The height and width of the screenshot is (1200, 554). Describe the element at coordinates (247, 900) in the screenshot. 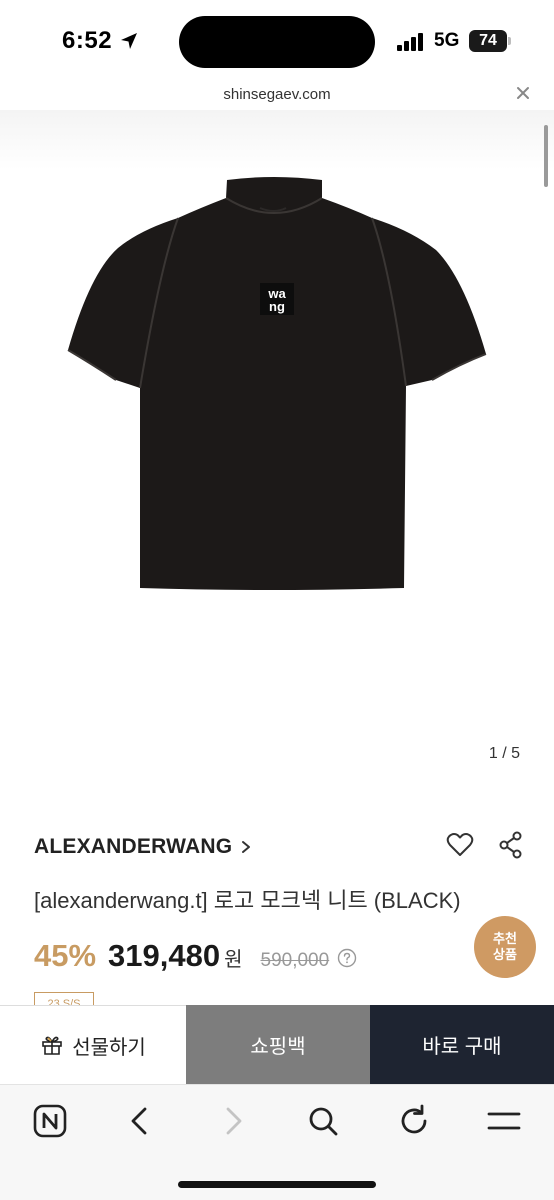

I see `product-title: [alexanderwang.t] 로고 모크넥 니트 (BLACK)` at that location.